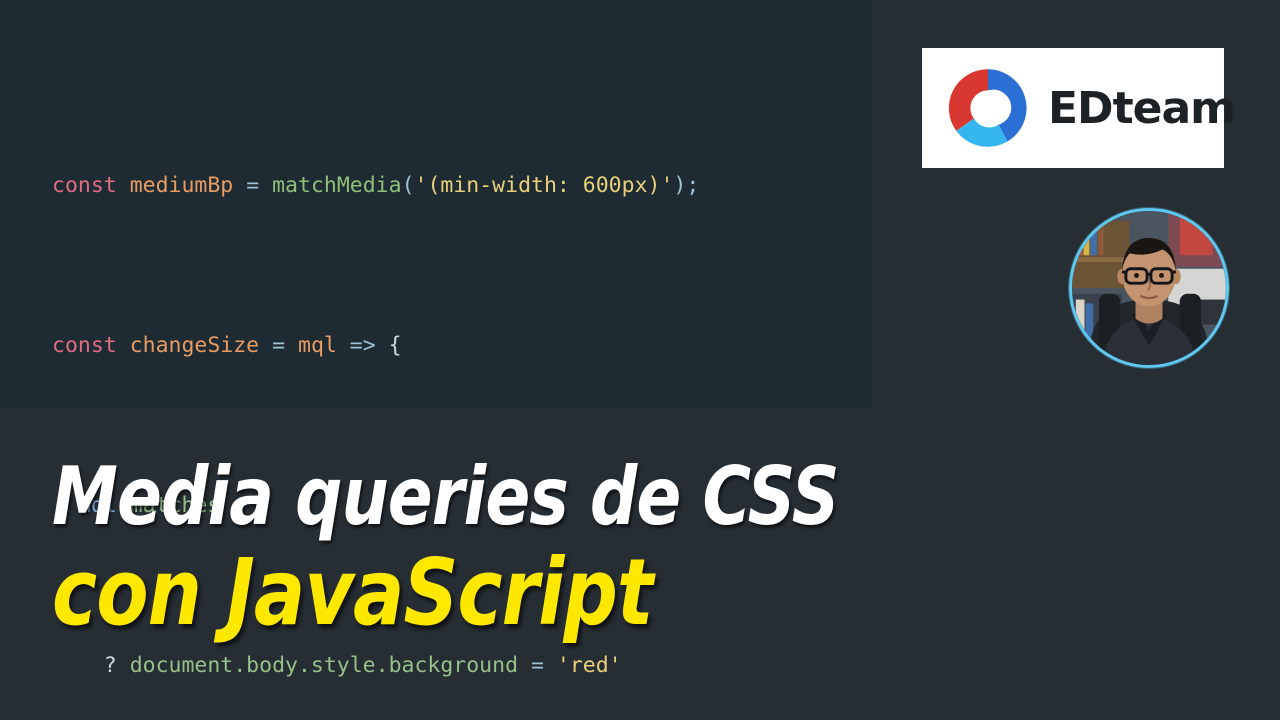 The width and height of the screenshot is (1280, 720). Describe the element at coordinates (589, 665) in the screenshot. I see `token-string-red: 'red'` at that location.